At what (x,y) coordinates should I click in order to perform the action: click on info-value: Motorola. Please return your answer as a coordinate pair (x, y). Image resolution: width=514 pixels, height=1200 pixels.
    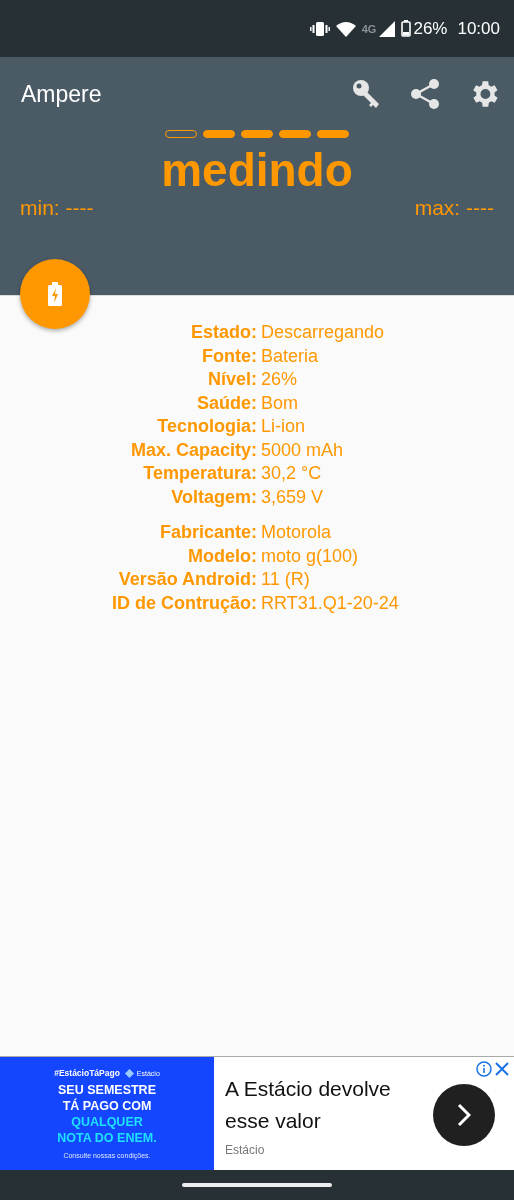
    Looking at the image, I should click on (297, 532).